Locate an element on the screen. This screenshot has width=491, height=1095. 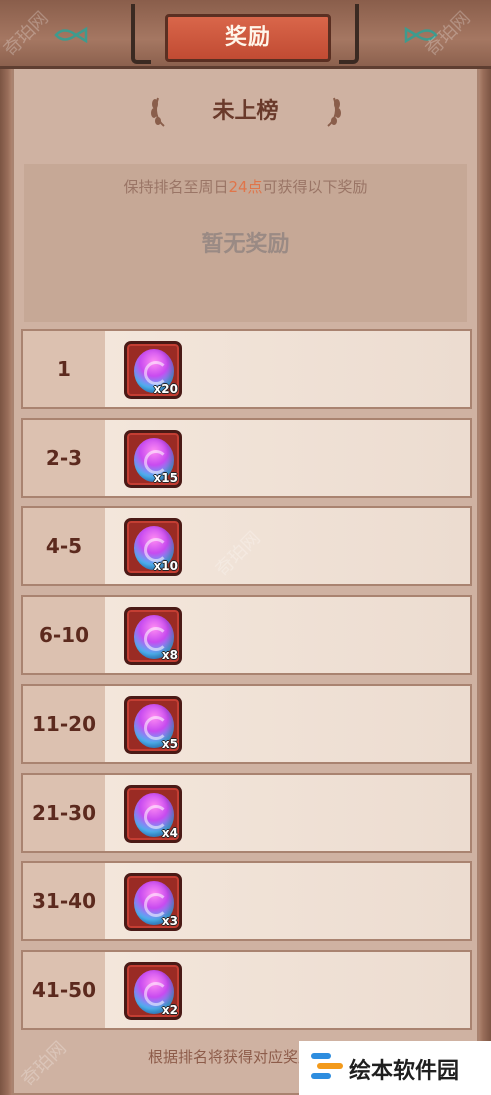
reward-item: x15 is located at coordinates (153, 459).